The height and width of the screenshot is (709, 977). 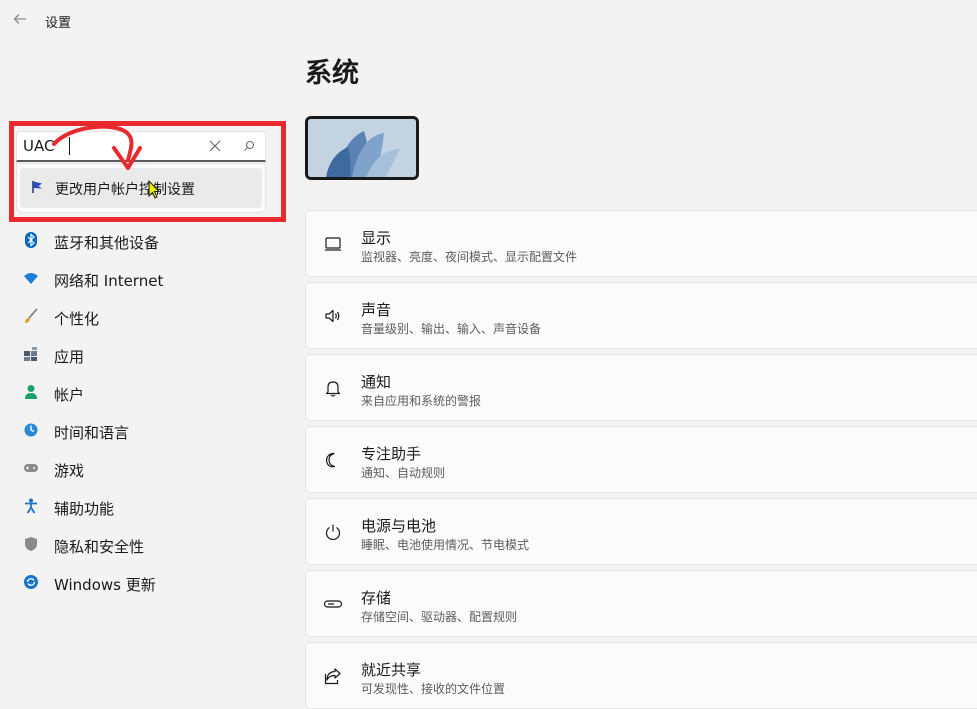 I want to click on card-storage: 存储 存储空间、驱动器、配置规则, so click(x=641, y=603).